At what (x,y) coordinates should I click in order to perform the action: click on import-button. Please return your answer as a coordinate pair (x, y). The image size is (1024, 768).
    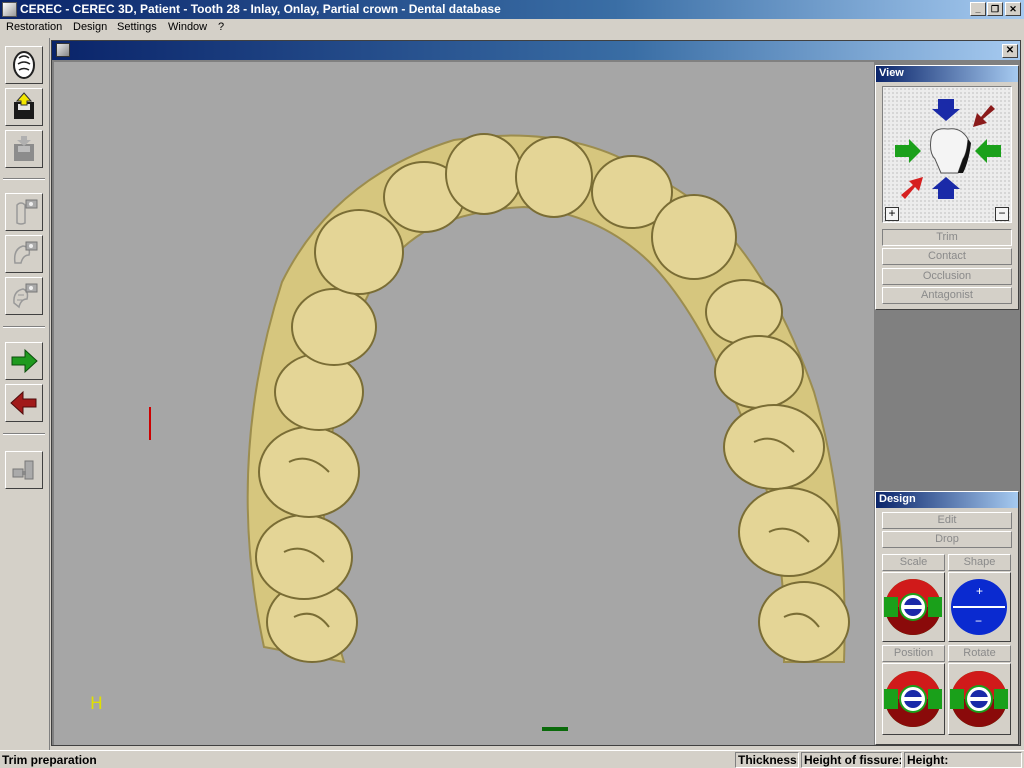
    Looking at the image, I should click on (24, 149).